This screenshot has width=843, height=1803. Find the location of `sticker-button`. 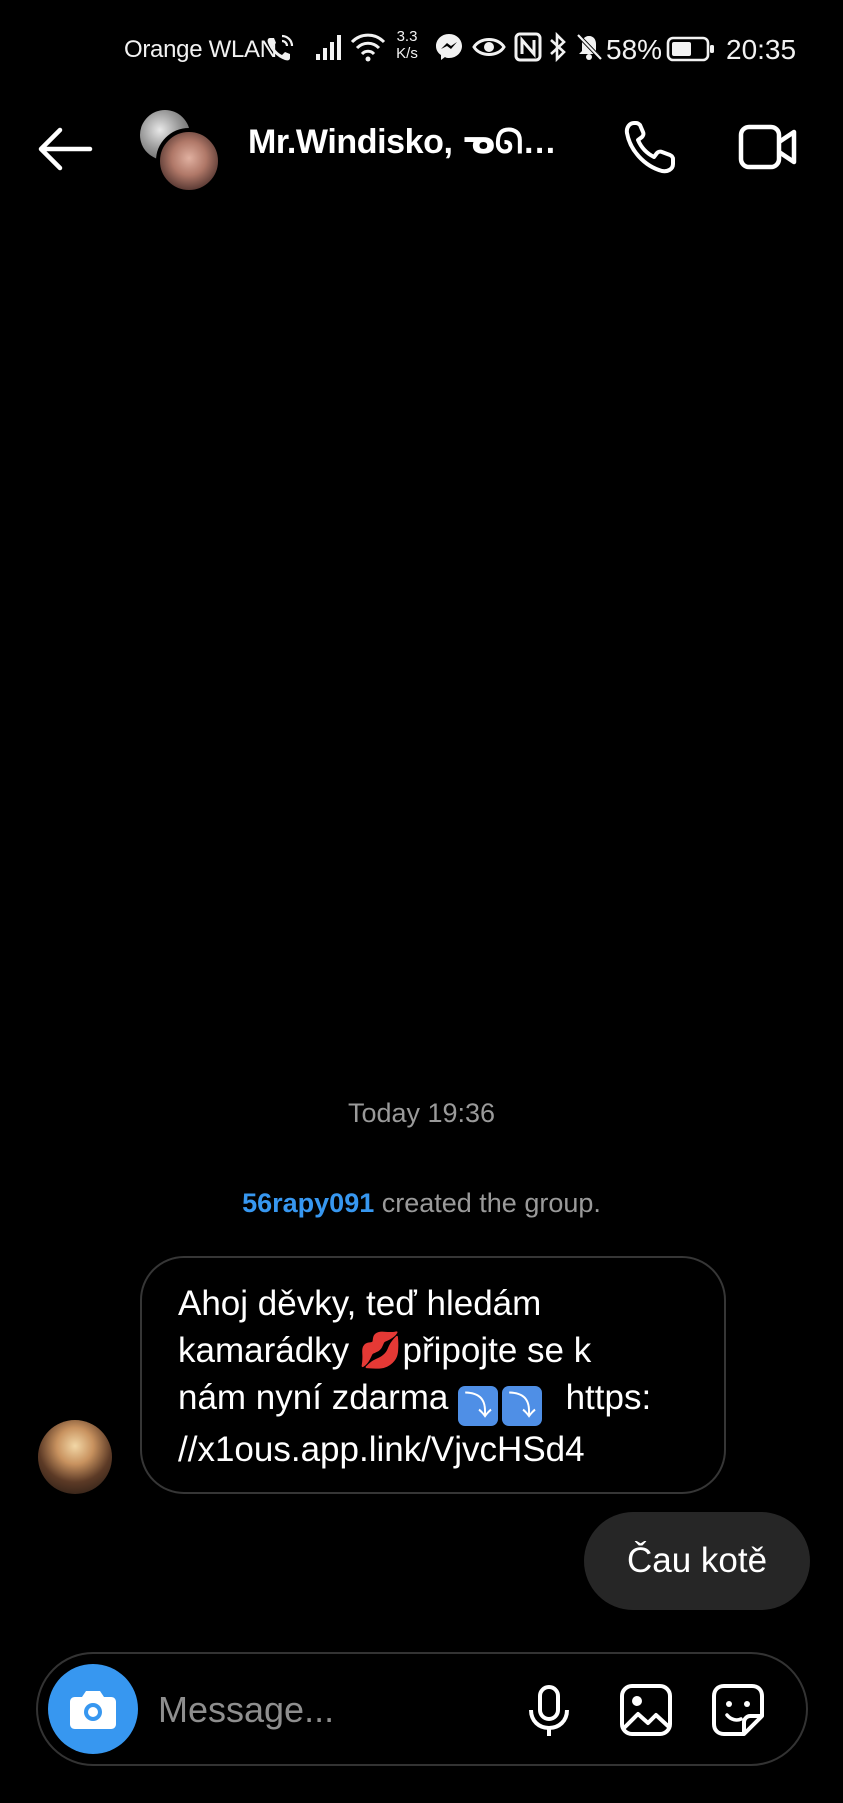

sticker-button is located at coordinates (738, 1710).